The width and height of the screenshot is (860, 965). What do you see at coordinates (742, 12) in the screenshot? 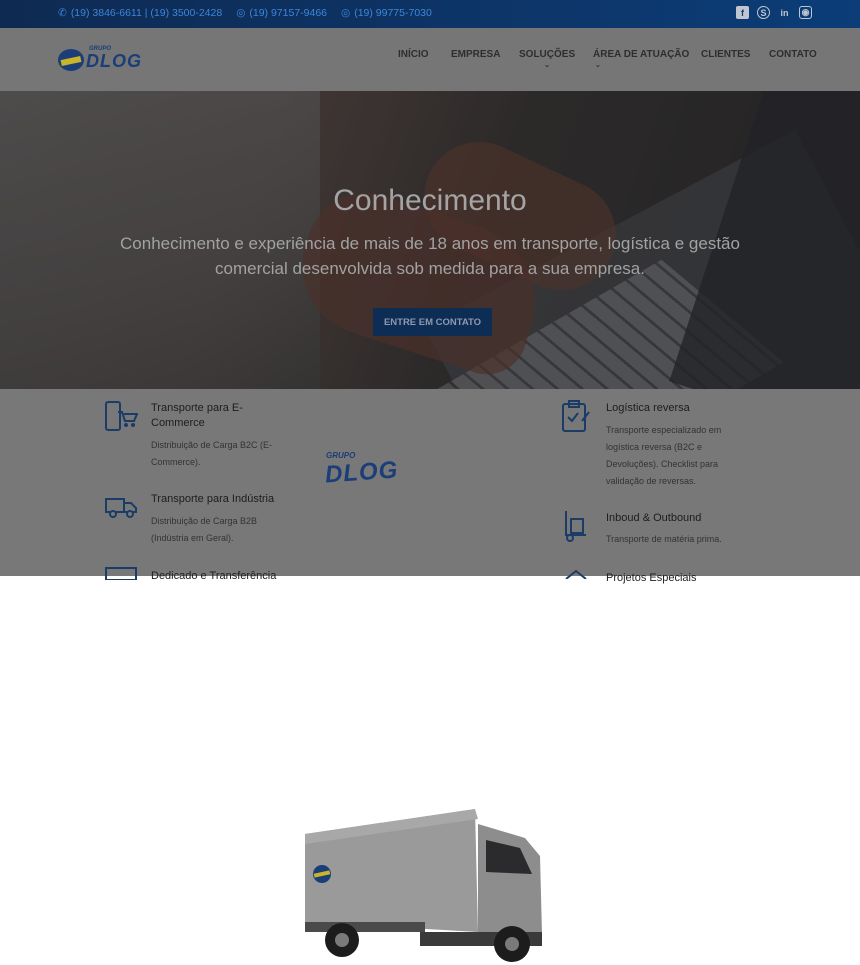
I see `facebook-icon: f` at bounding box center [742, 12].